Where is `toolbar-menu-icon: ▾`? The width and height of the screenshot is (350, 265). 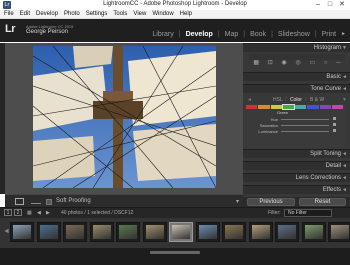 toolbar-menu-icon: ▾ is located at coordinates (237, 201).